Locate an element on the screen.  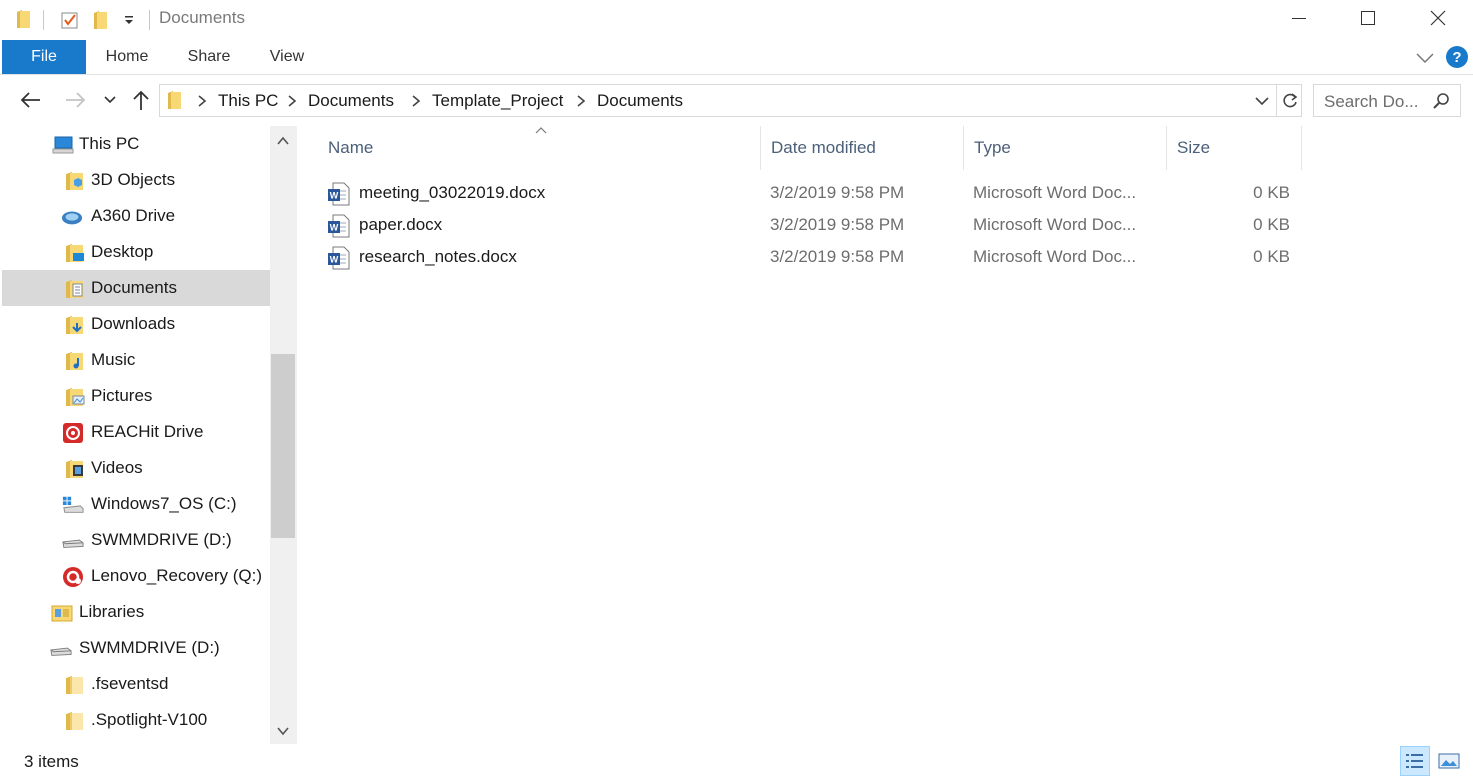
expand-ribbon-icon is located at coordinates (1425, 58).